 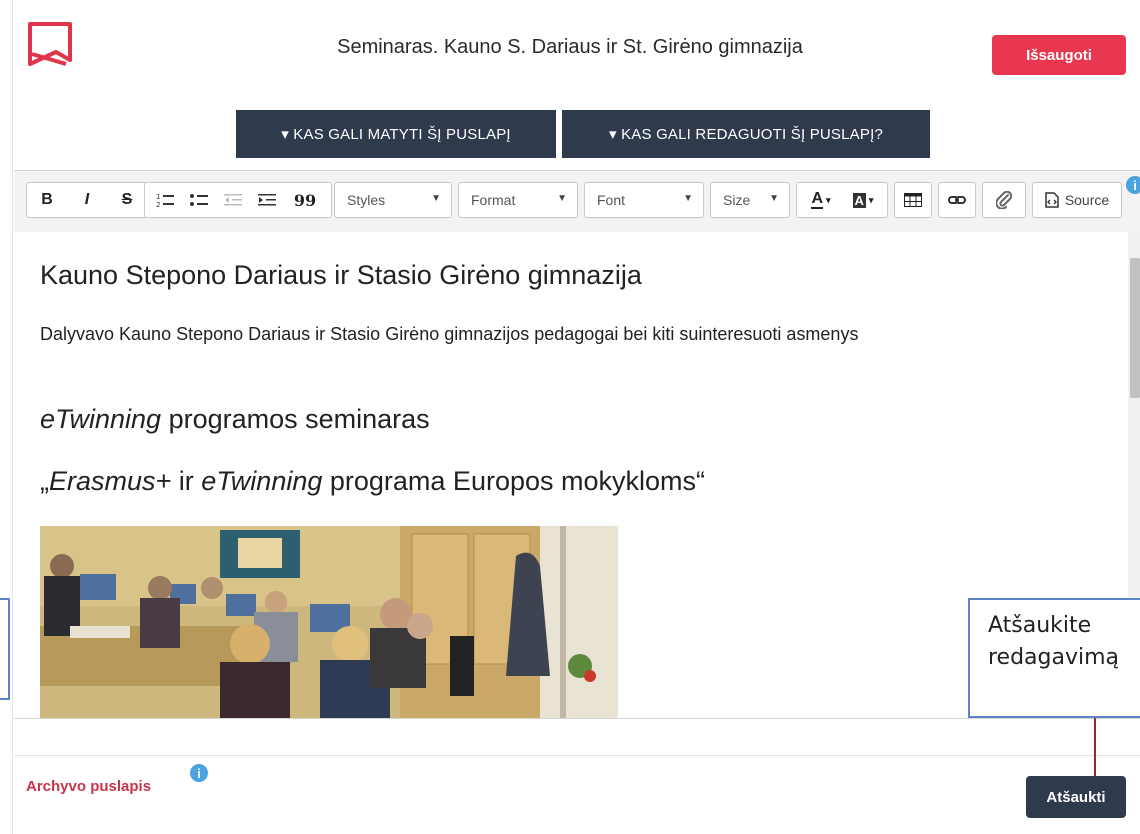 What do you see at coordinates (1095, 747) in the screenshot?
I see `annotation-arrow` at bounding box center [1095, 747].